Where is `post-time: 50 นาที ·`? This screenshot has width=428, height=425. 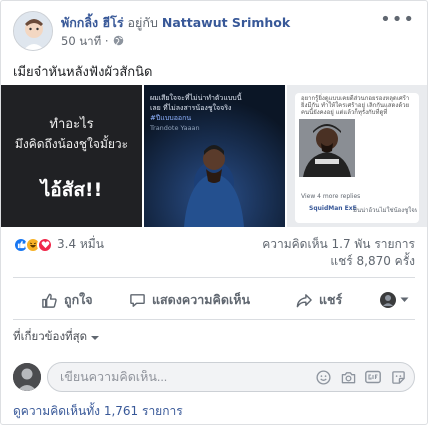 post-time: 50 นาที · is located at coordinates (85, 42).